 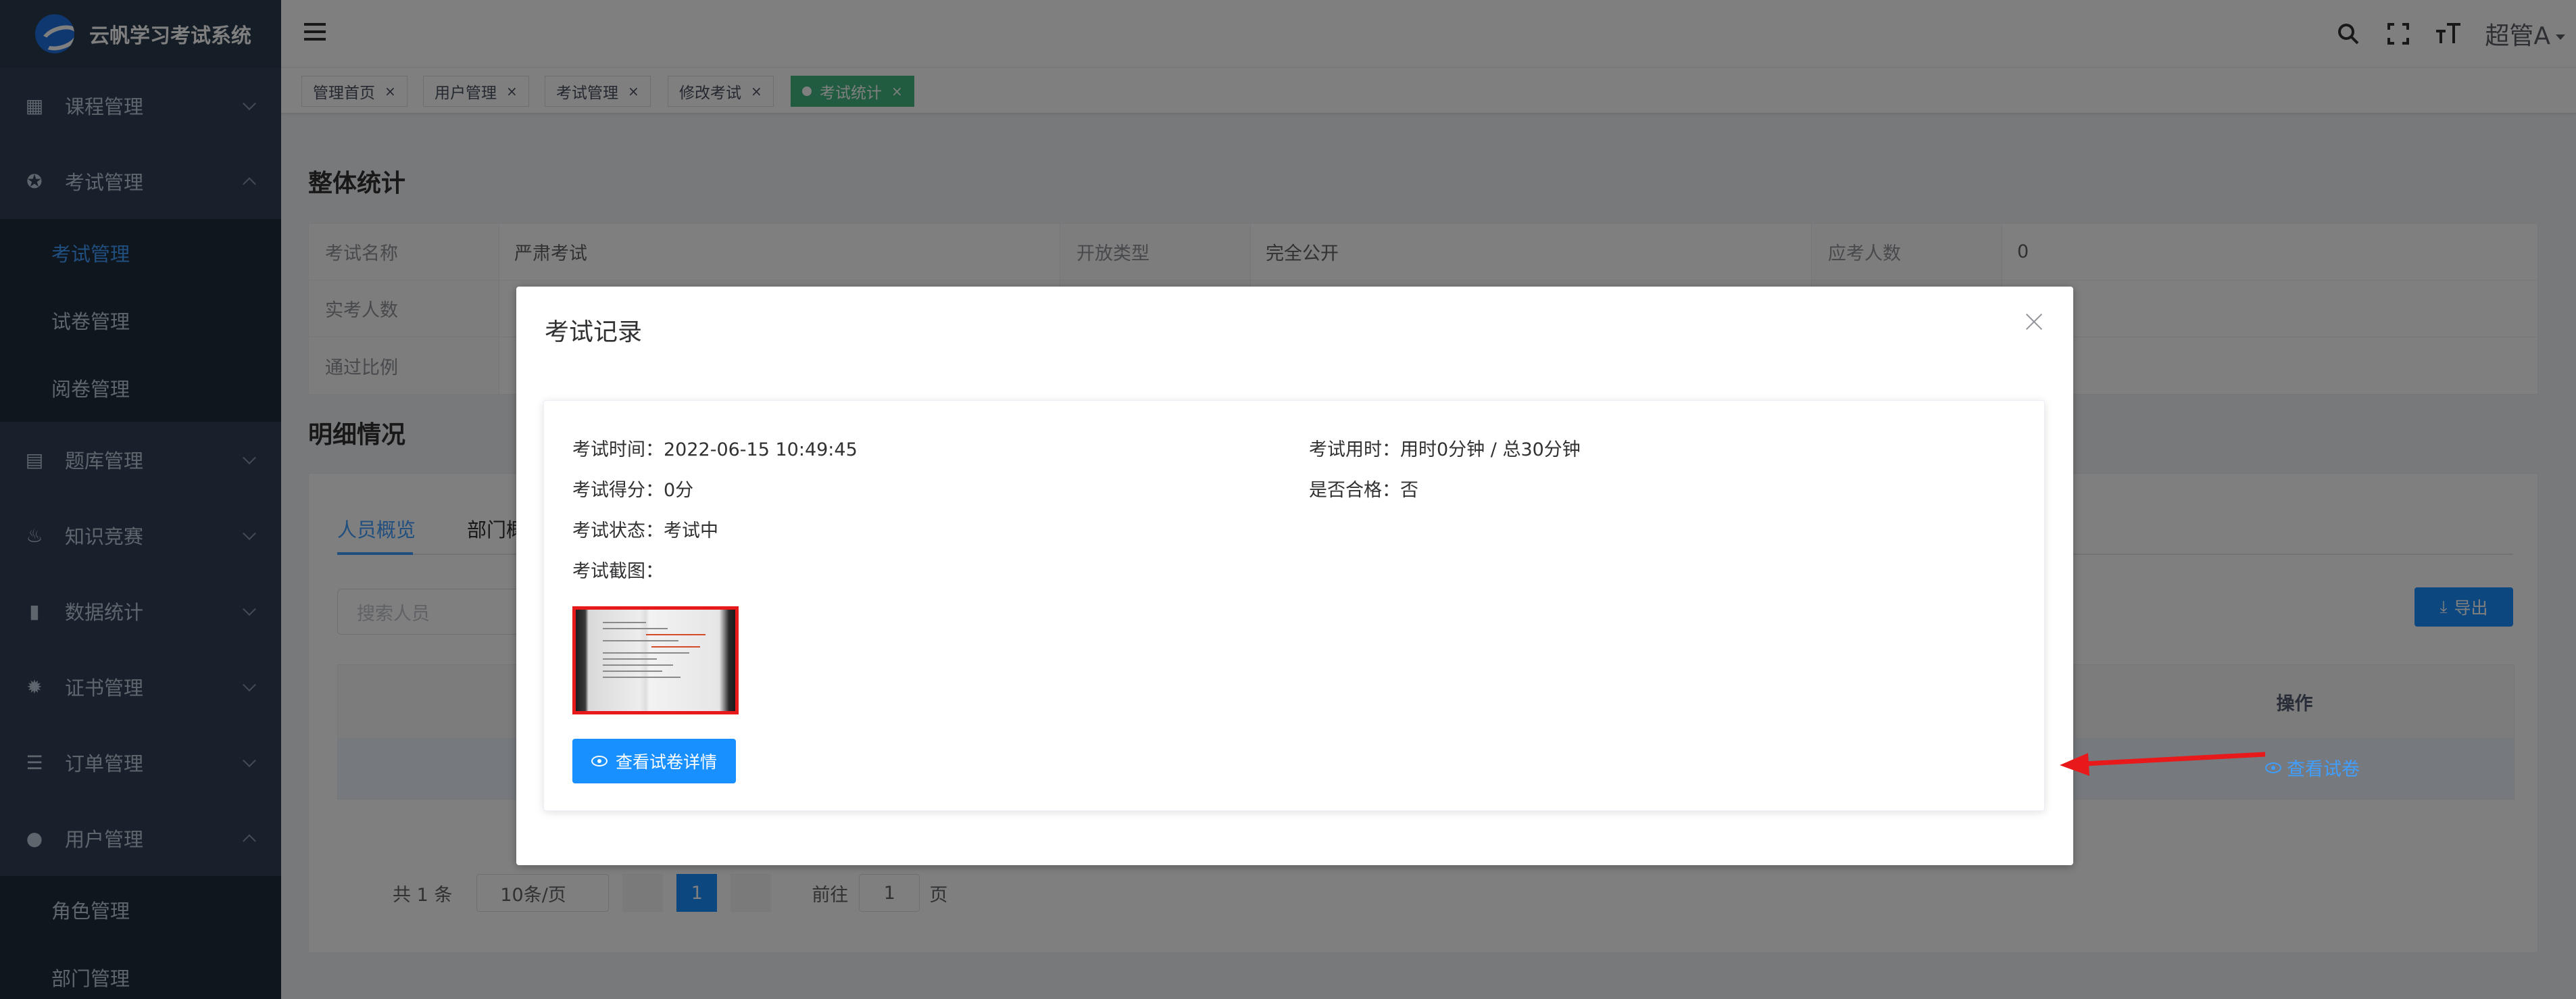 I want to click on close-icon, so click(x=2034, y=322).